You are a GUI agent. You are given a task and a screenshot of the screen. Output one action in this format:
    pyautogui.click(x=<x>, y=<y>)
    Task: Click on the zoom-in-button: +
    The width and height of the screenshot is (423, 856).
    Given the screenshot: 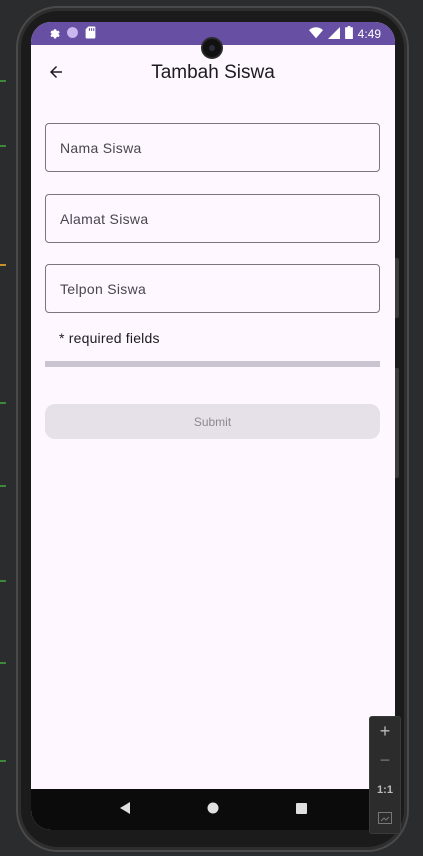 What is the action you would take?
    pyautogui.click(x=385, y=731)
    